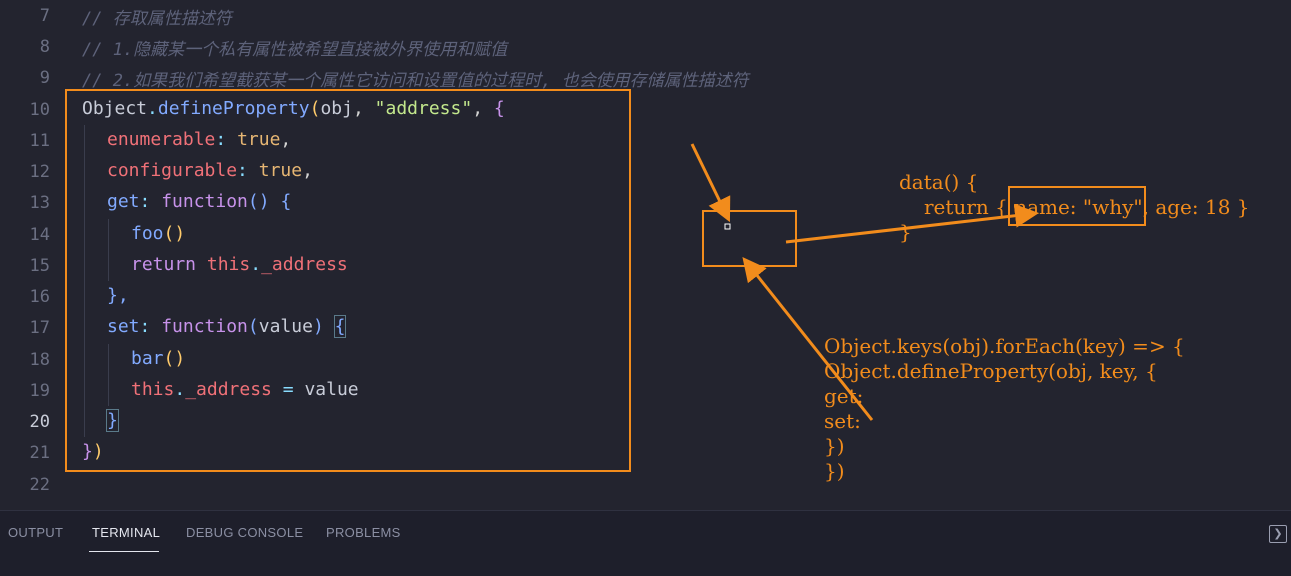 The width and height of the screenshot is (1291, 576). What do you see at coordinates (727, 226) in the screenshot?
I see `cursor-marker-icon` at bounding box center [727, 226].